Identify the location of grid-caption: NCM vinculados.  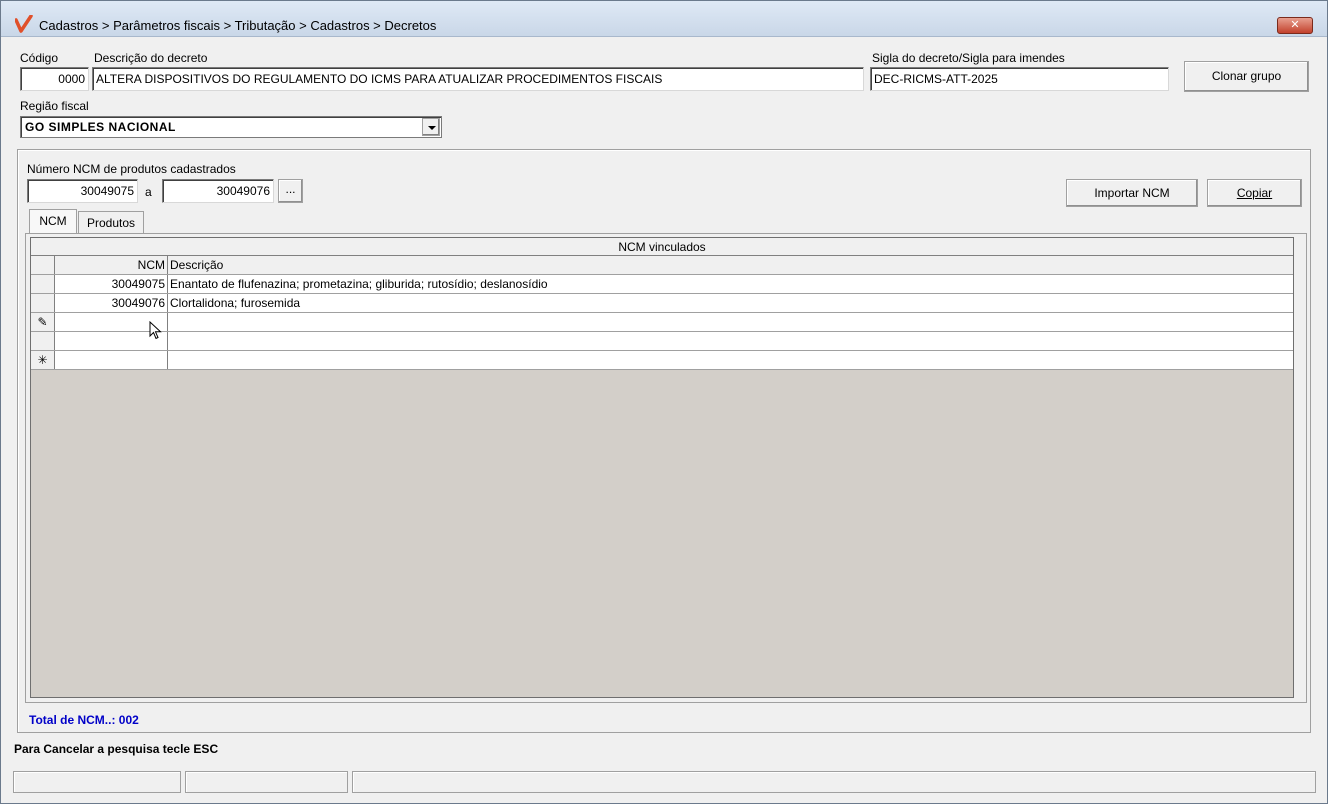
(662, 247).